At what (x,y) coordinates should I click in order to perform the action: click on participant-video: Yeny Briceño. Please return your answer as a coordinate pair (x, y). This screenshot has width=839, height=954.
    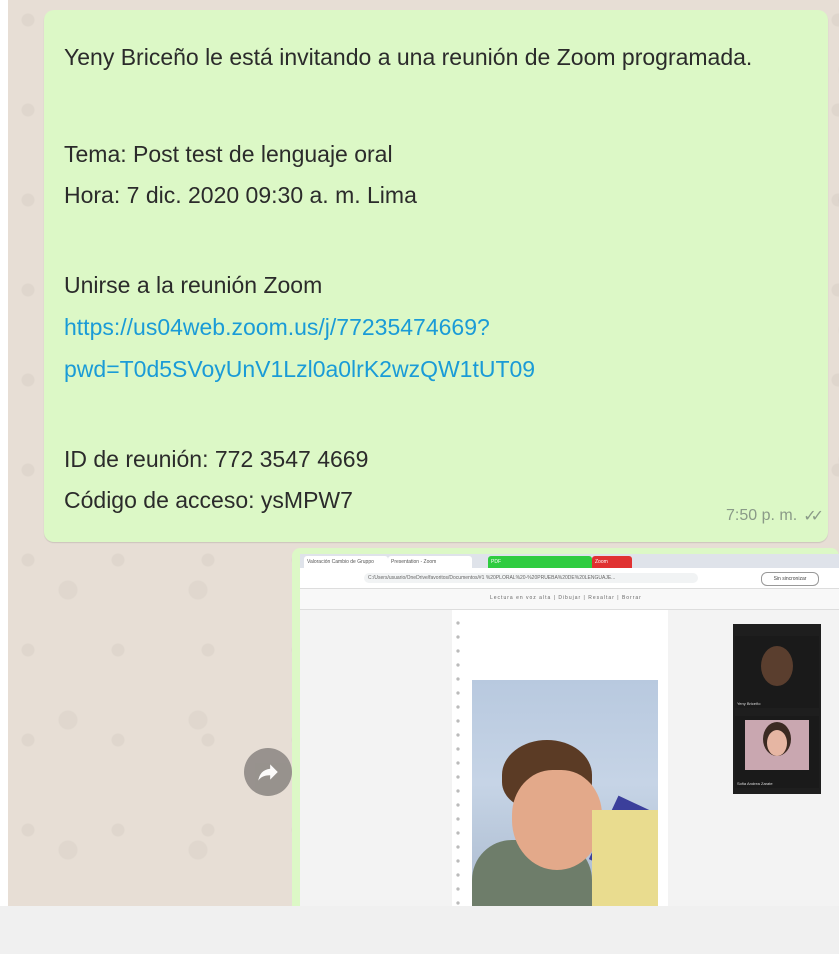
    Looking at the image, I should click on (777, 672).